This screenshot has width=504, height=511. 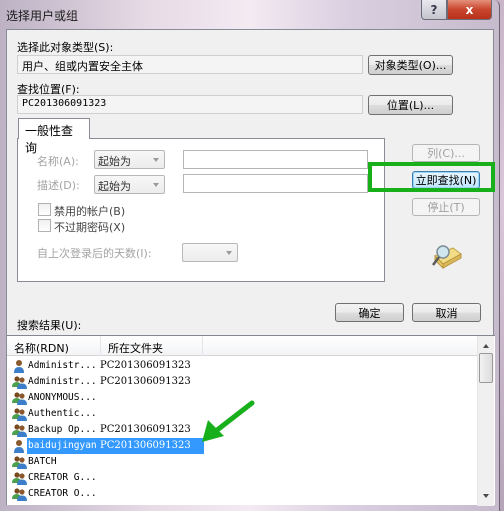 What do you see at coordinates (65, 47) in the screenshot?
I see `object-type-label: 选择此对象类型(S):` at bounding box center [65, 47].